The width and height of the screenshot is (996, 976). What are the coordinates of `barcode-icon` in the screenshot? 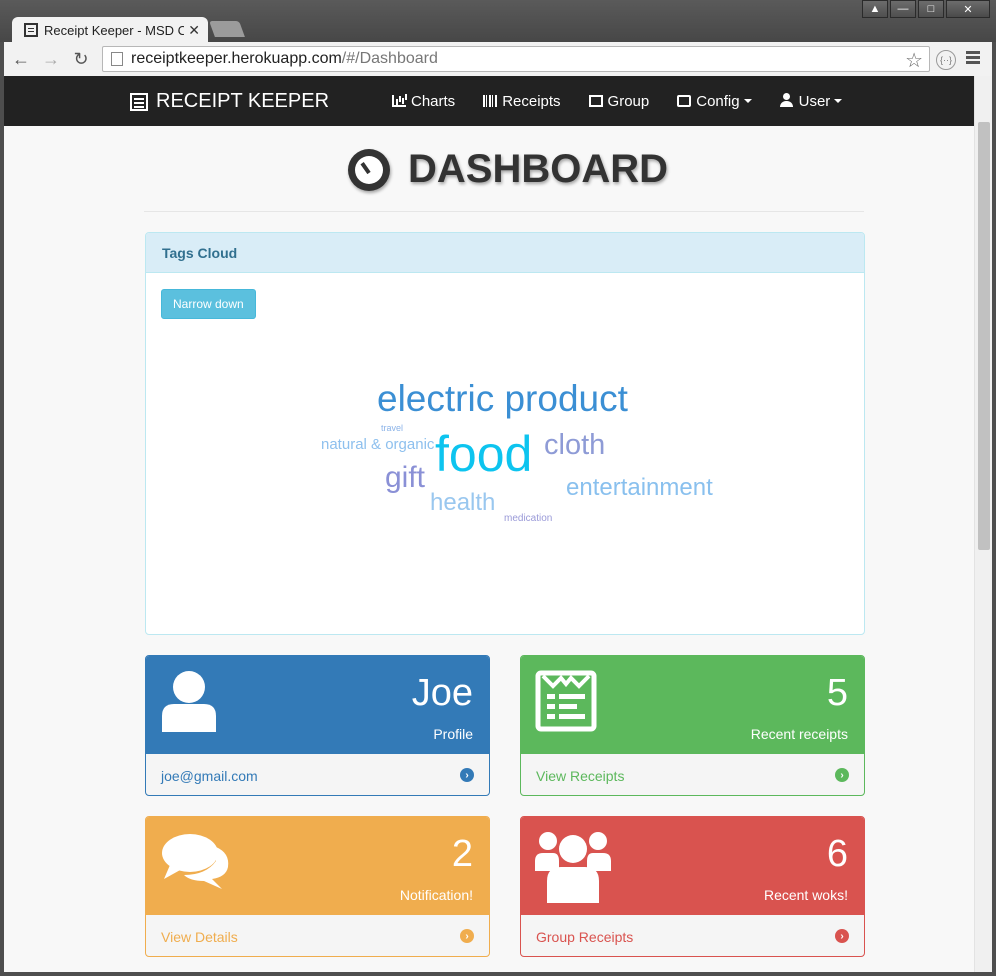 It's located at (490, 101).